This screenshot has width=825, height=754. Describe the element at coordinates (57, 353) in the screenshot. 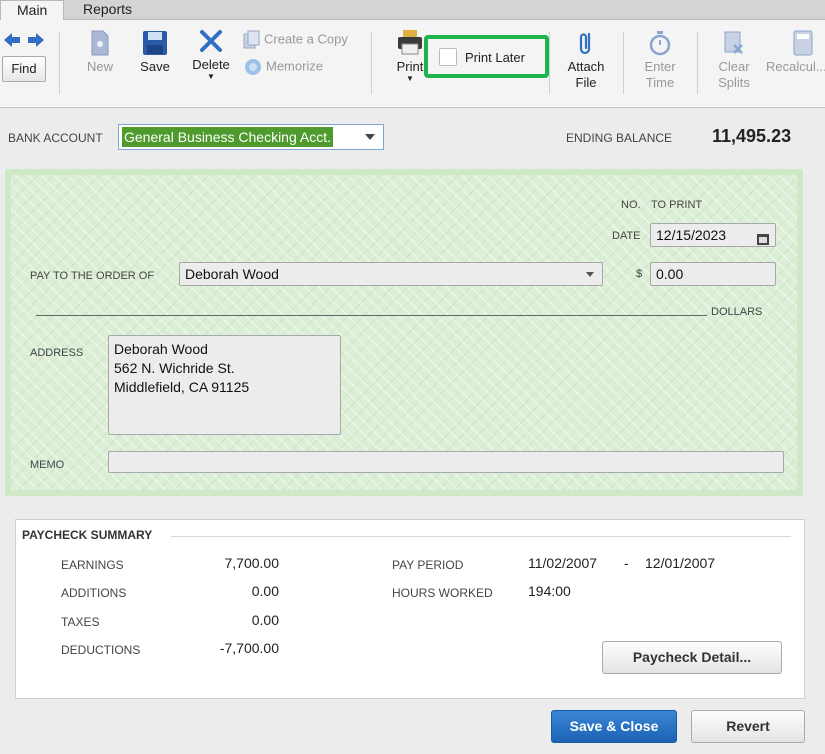

I see `address-label: ADDRESS` at that location.